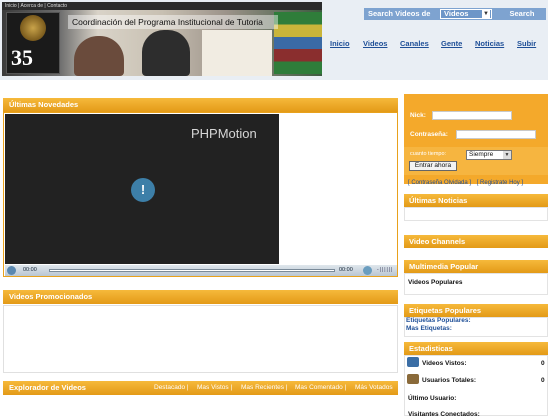 The image size is (548, 418). I want to click on password-label: Contraseña:, so click(429, 134).